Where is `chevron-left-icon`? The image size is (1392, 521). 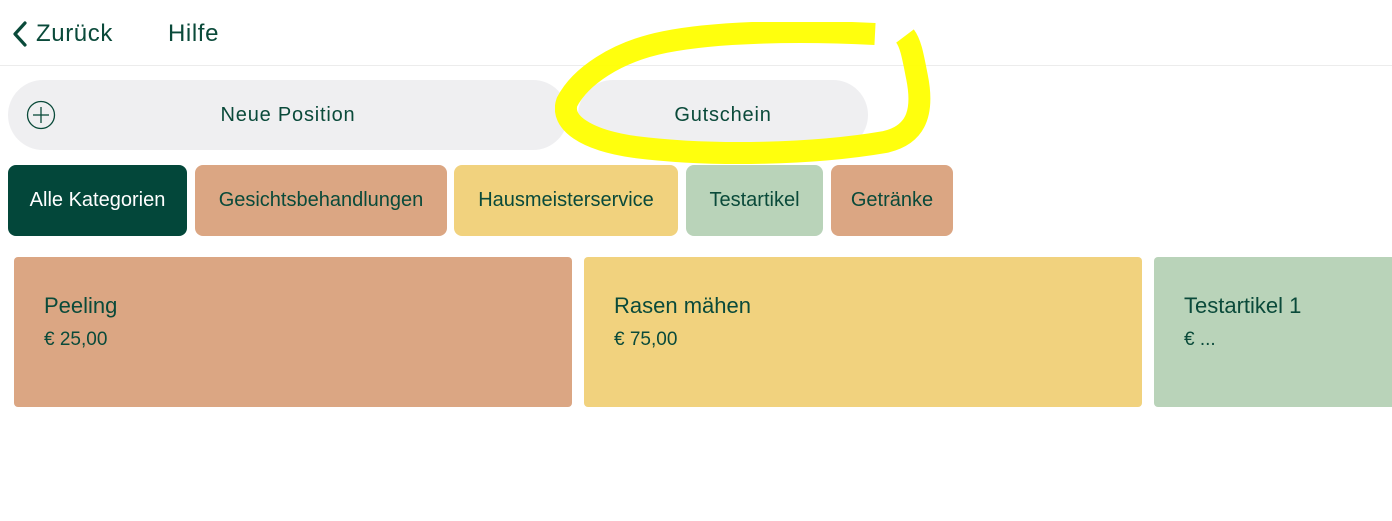 chevron-left-icon is located at coordinates (20, 34).